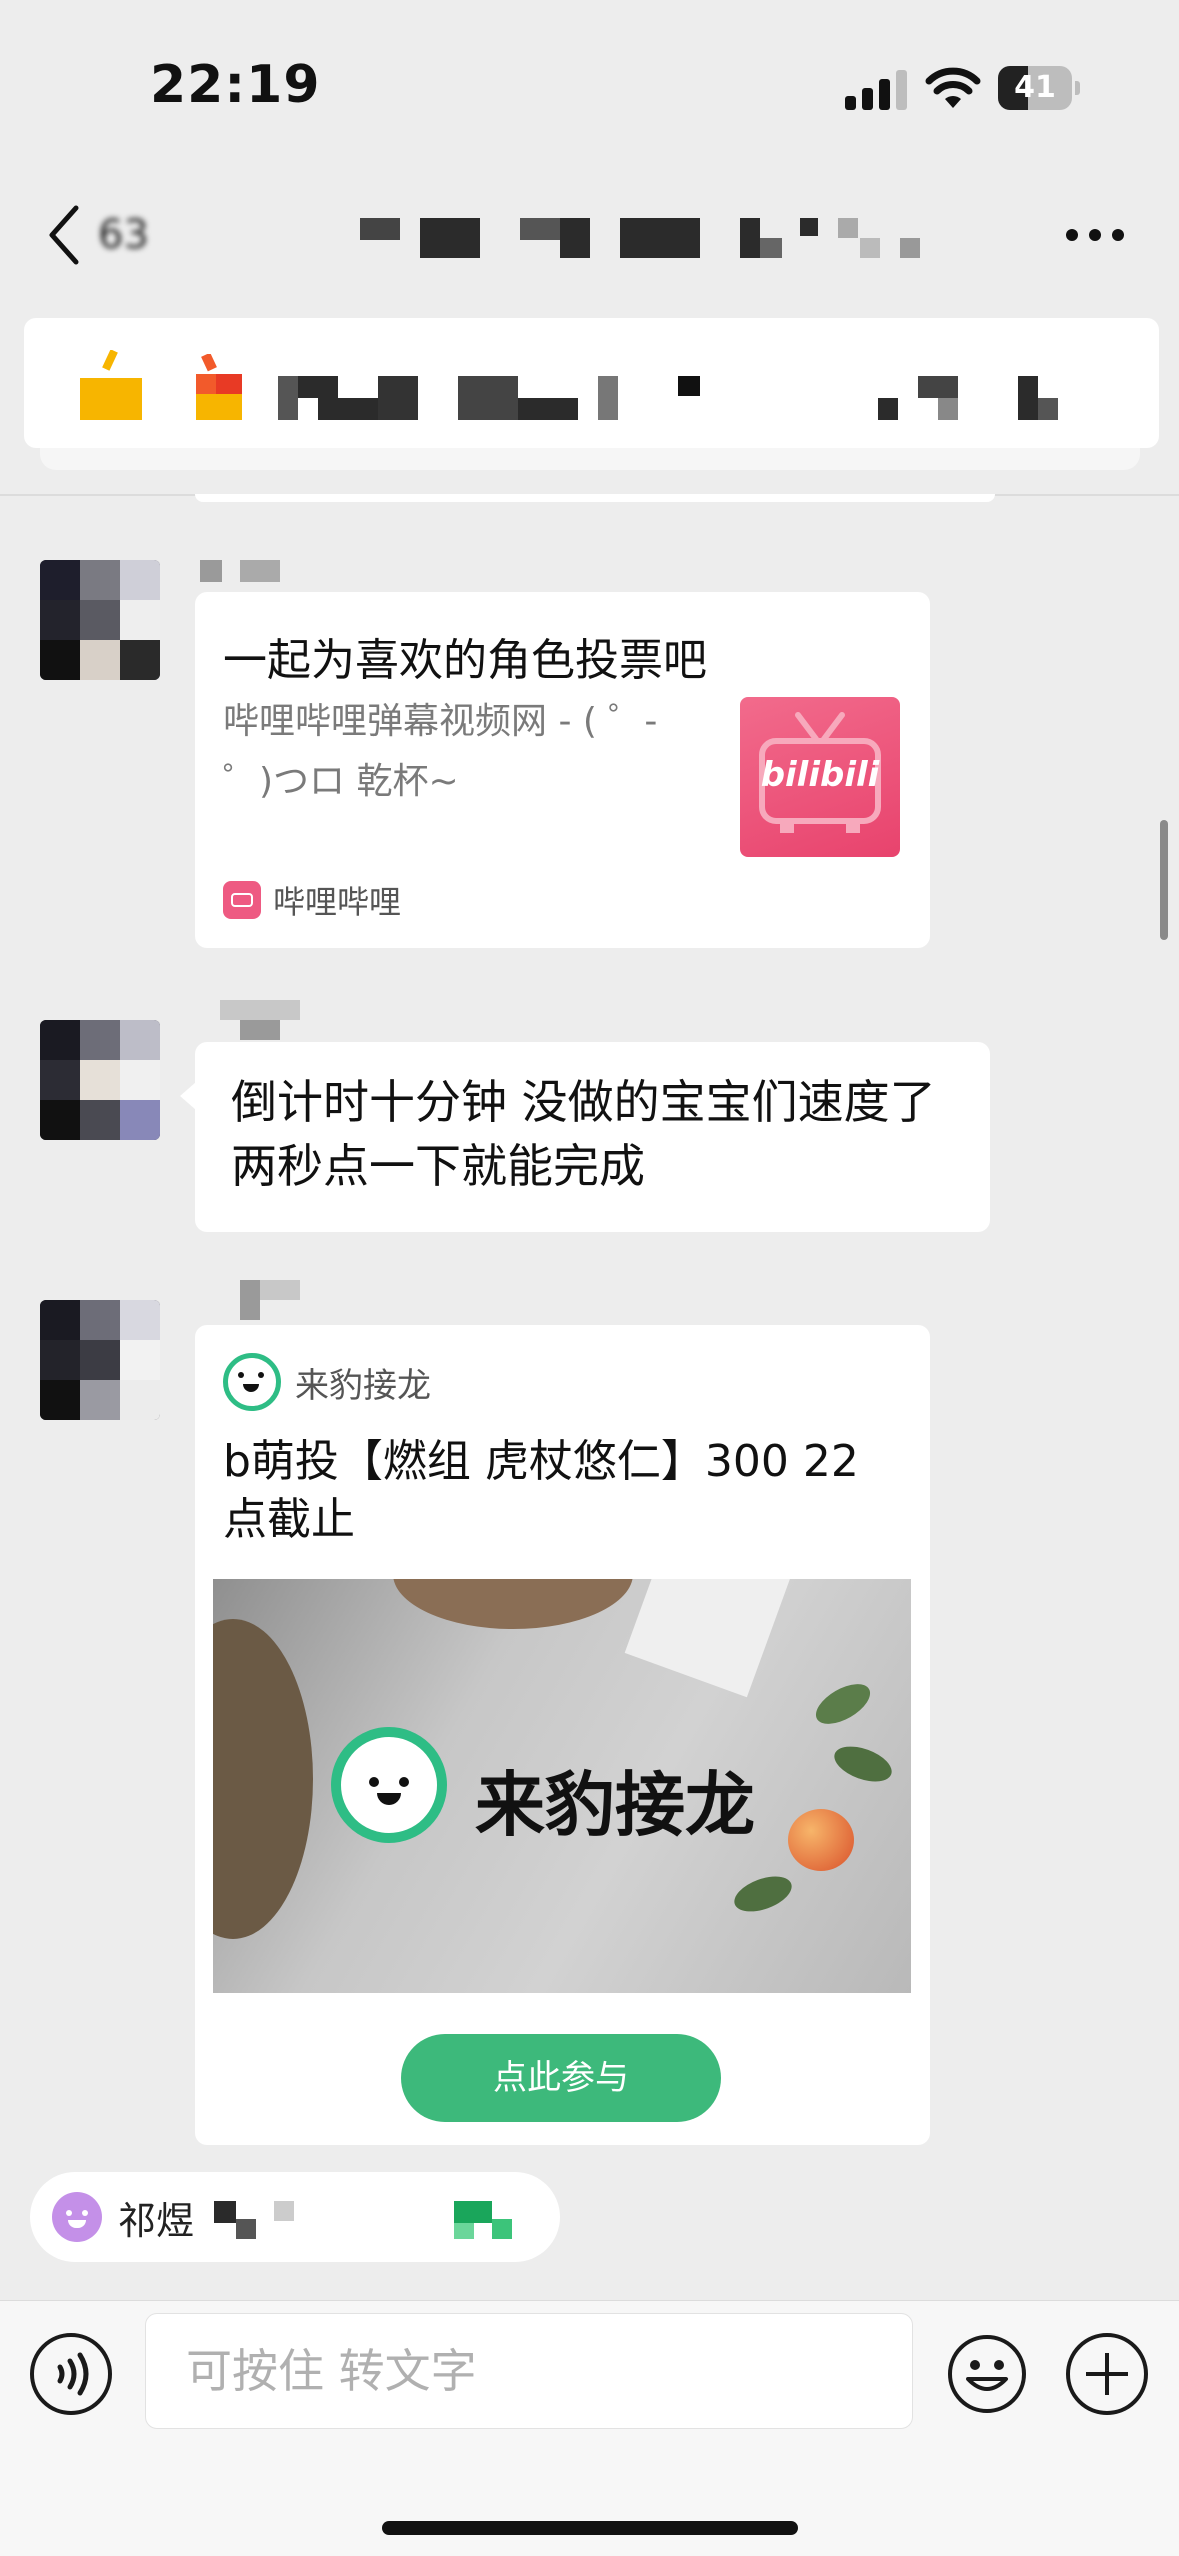 The image size is (1179, 2556). What do you see at coordinates (242, 900) in the screenshot?
I see `bilibili-icon` at bounding box center [242, 900].